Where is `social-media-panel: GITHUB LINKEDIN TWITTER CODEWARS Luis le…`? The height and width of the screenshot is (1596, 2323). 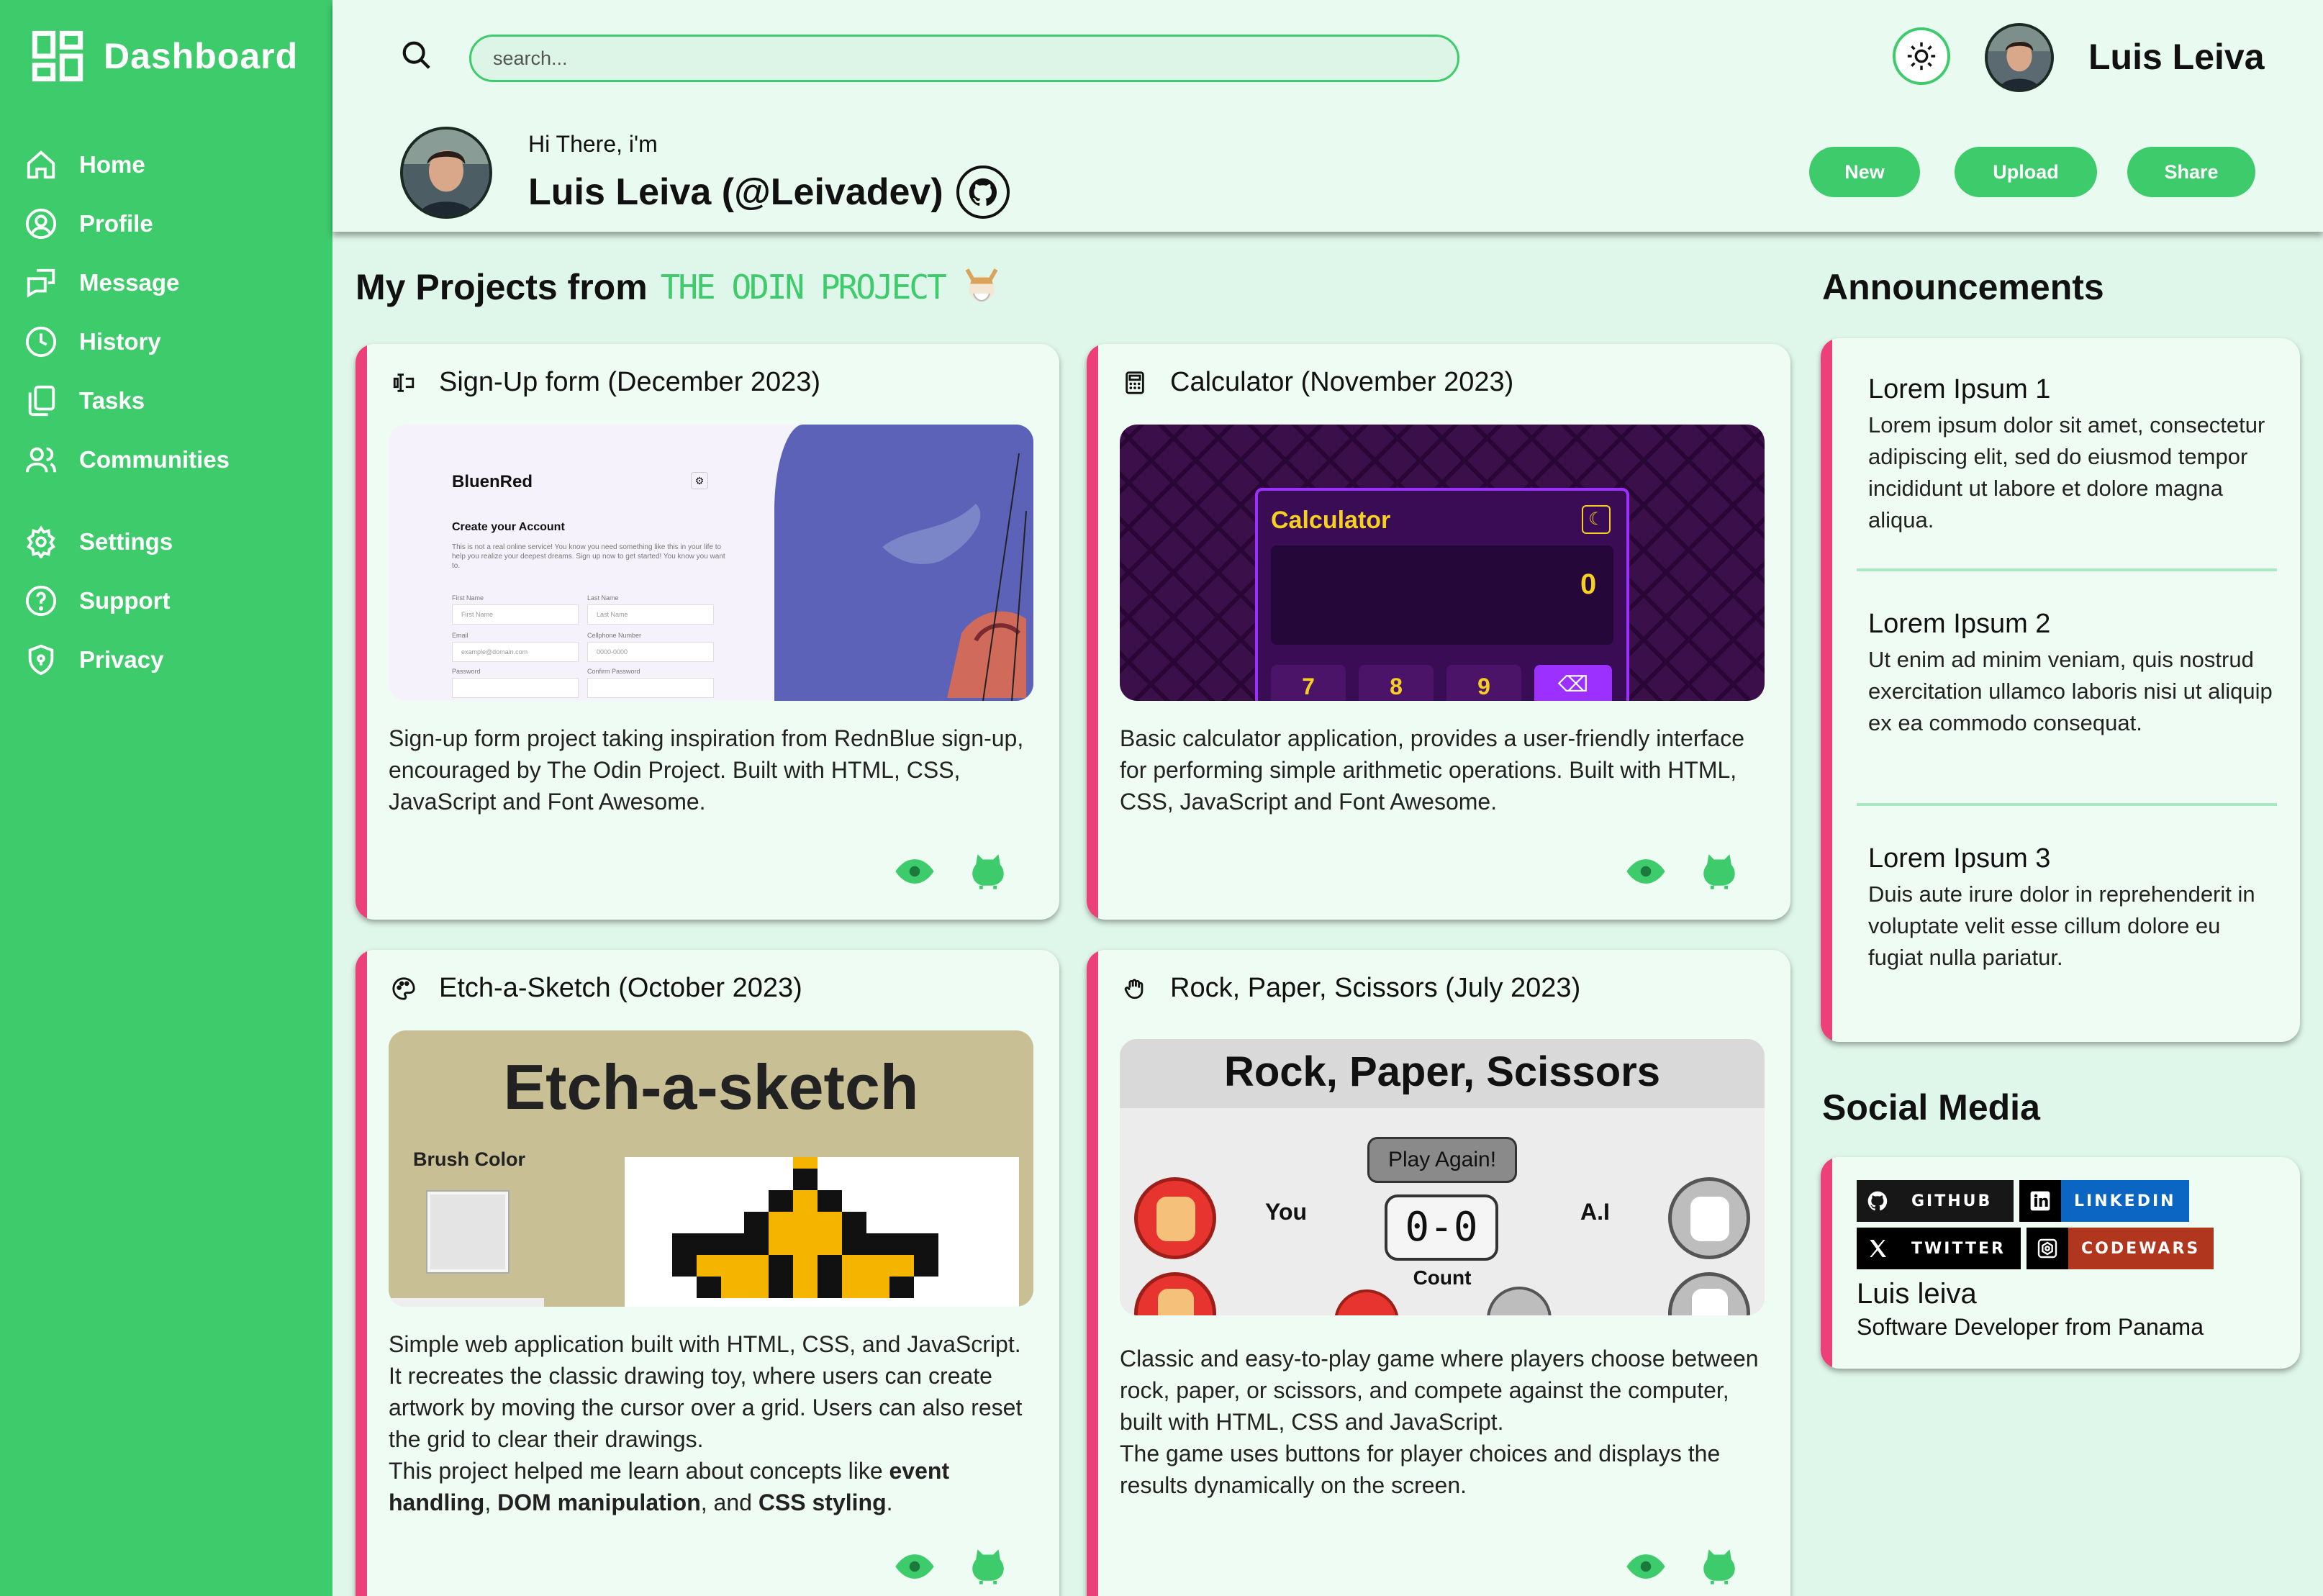
social-media-panel: GITHUB LINKEDIN TWITTER CODEWARS Luis le… is located at coordinates (2060, 1263).